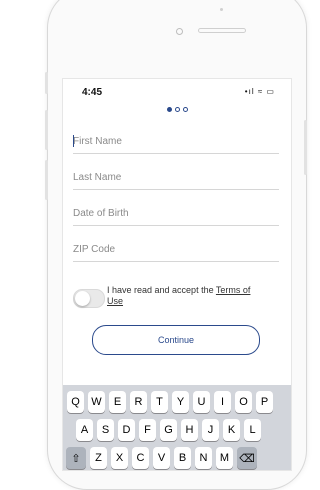 This screenshot has height=490, width=320. I want to click on key-y: Y, so click(180, 402).